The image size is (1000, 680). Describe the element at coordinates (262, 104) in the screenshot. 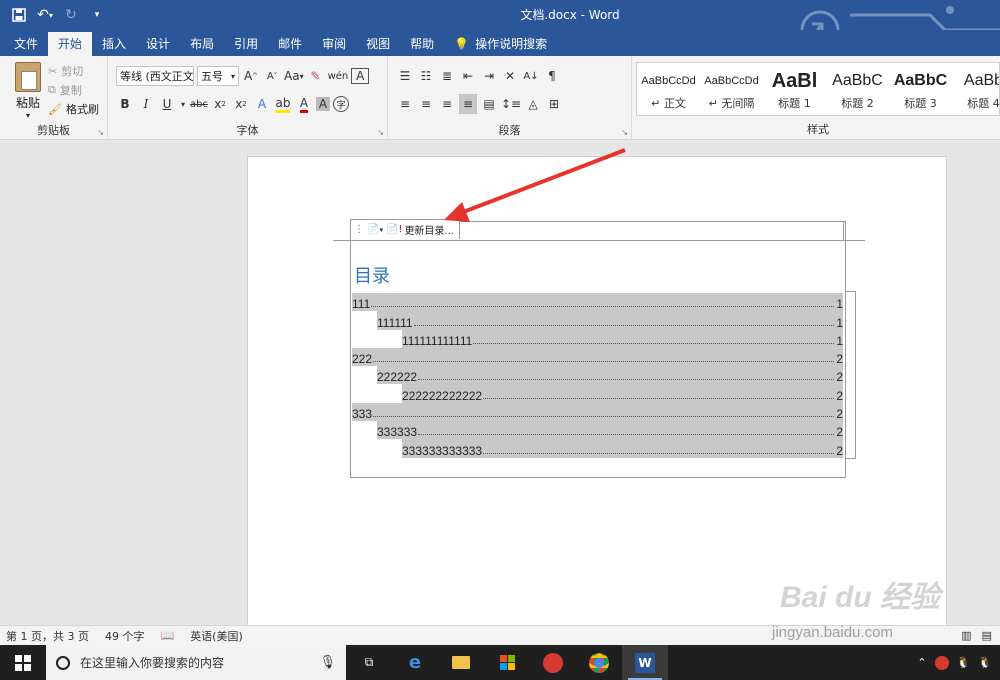

I see `text-effects-icon: A` at that location.